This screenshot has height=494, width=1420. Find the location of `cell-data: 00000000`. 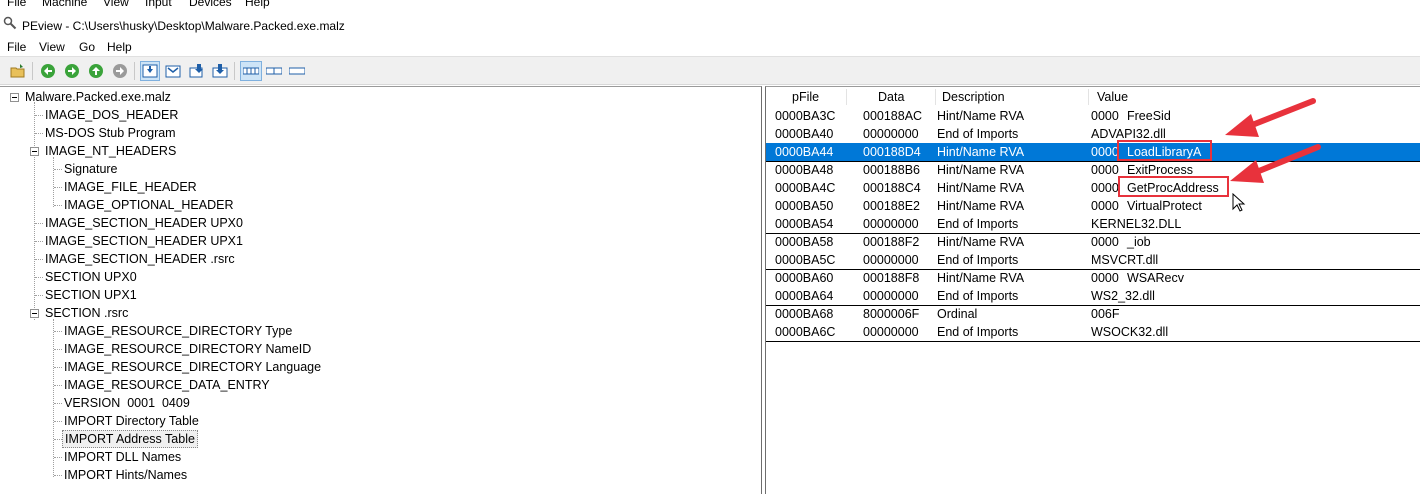

cell-data: 00000000 is located at coordinates (891, 134).